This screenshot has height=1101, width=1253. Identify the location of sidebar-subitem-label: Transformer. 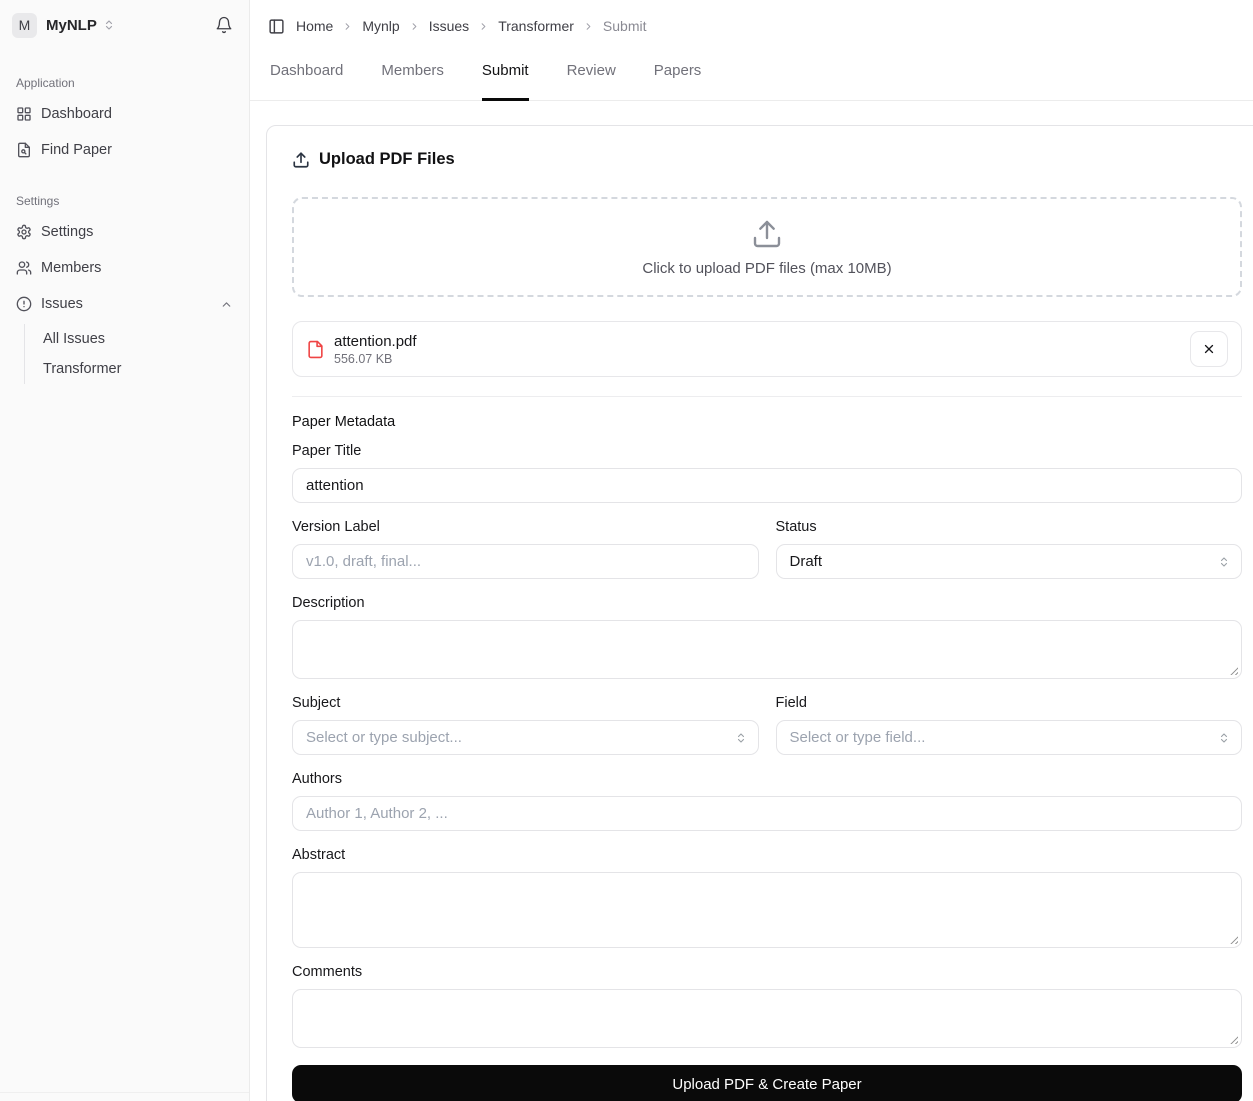
(82, 369).